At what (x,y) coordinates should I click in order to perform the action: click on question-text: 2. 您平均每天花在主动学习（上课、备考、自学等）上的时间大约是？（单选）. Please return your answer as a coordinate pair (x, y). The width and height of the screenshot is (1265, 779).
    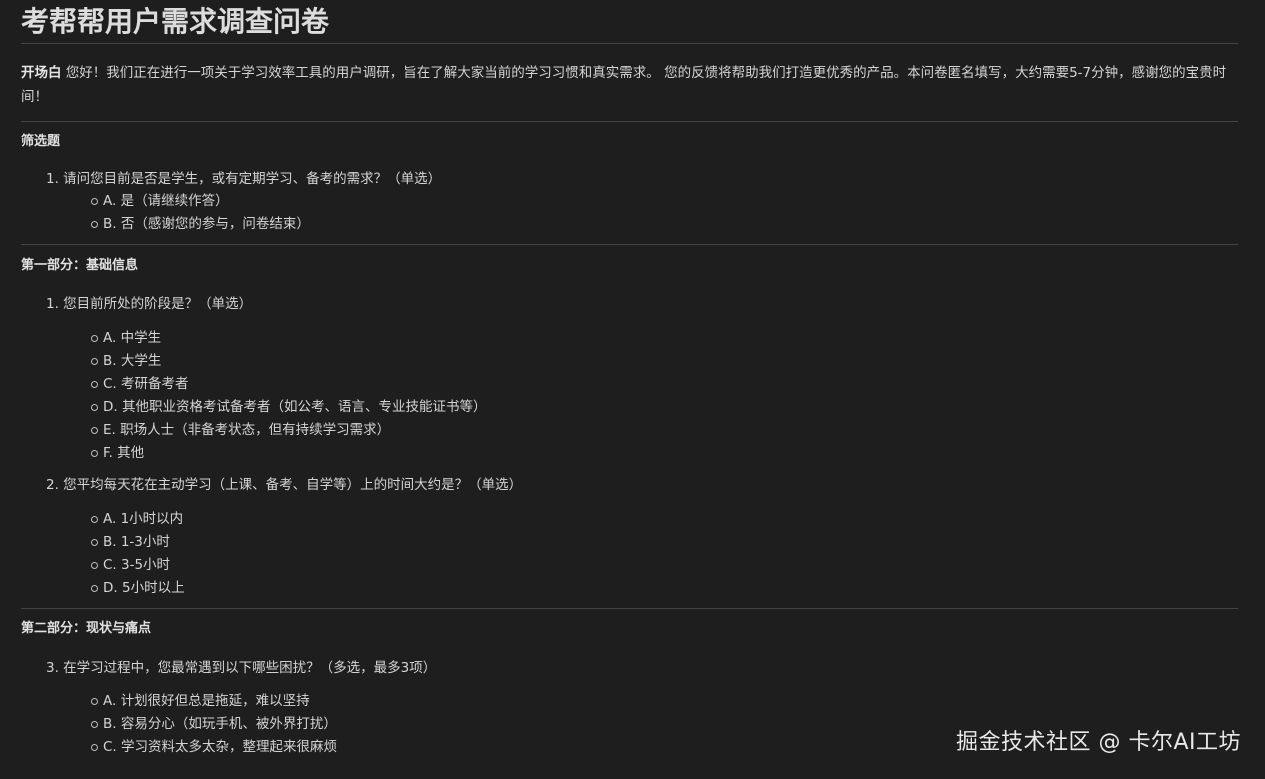
    Looking at the image, I should click on (284, 485).